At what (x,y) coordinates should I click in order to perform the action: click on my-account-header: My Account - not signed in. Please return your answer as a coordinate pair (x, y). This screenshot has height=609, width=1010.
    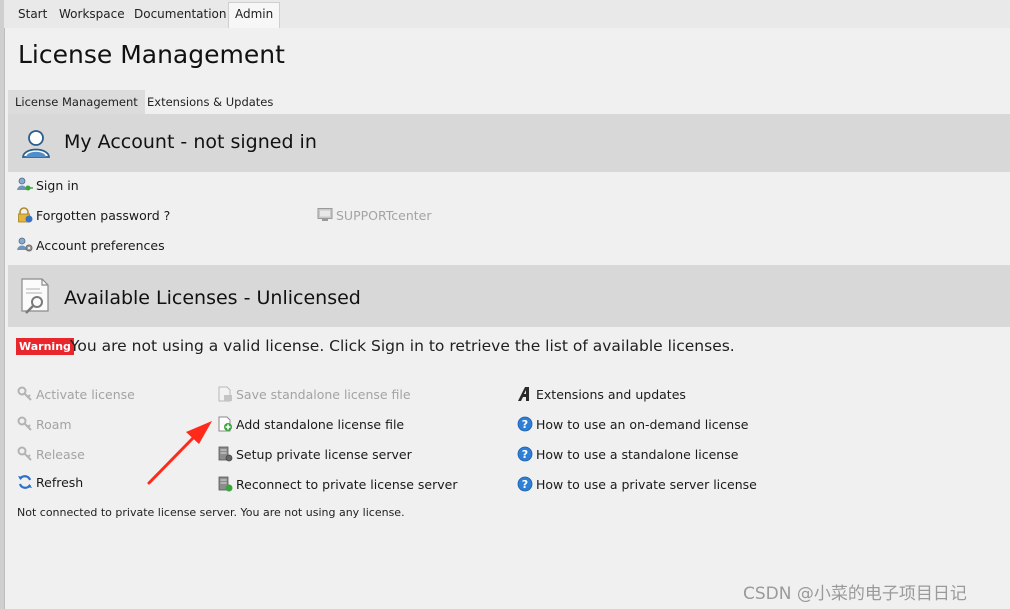
    Looking at the image, I should click on (509, 143).